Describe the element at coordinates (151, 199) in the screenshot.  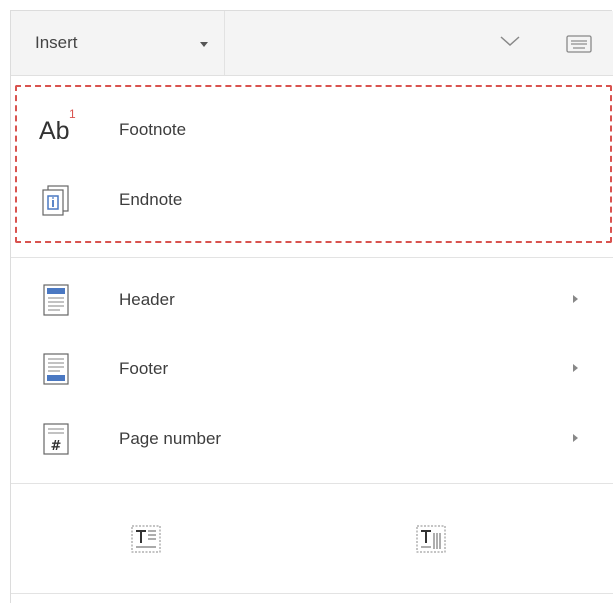
I see `endnote-label: Endnote` at that location.